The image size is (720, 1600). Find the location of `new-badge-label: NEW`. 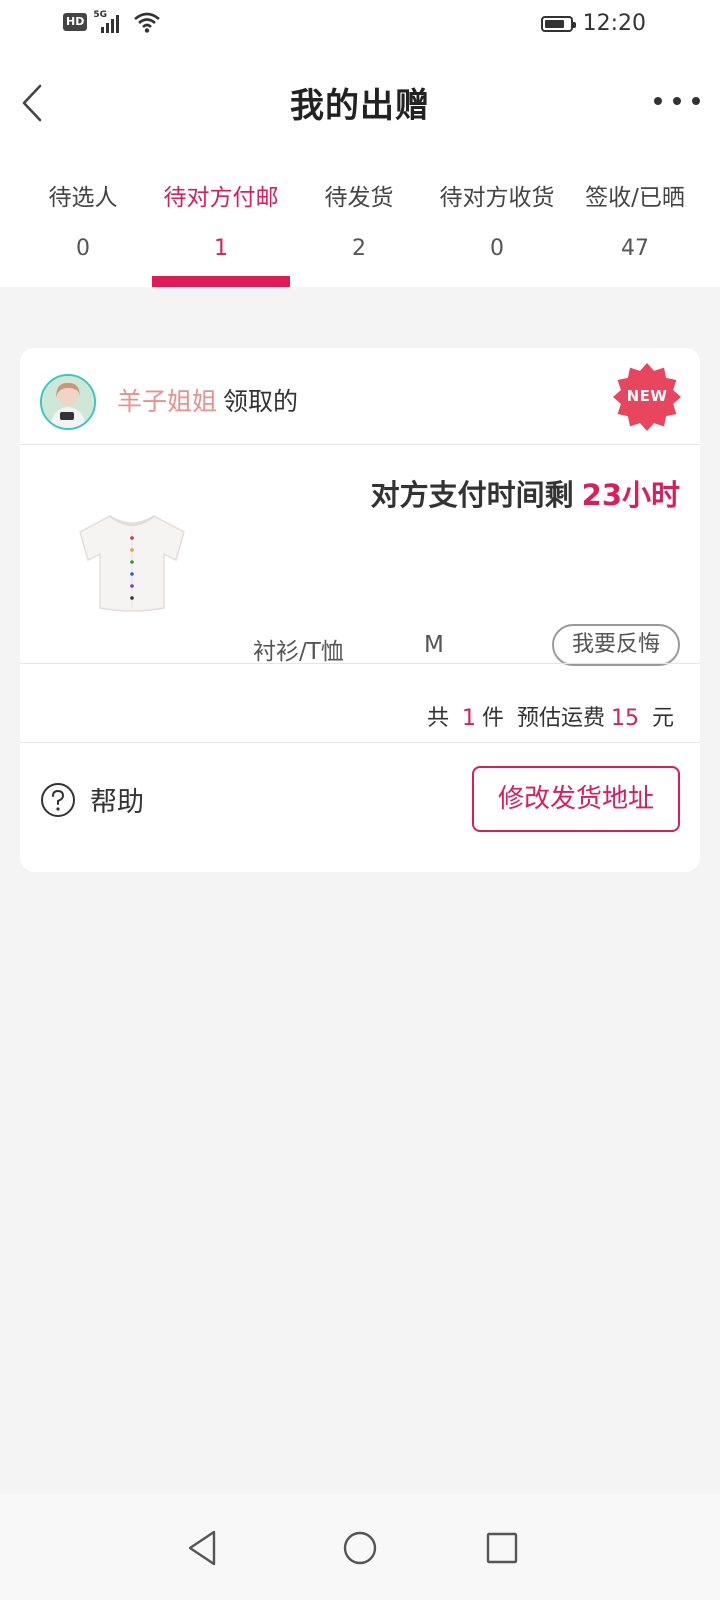

new-badge-label: NEW is located at coordinates (647, 396).